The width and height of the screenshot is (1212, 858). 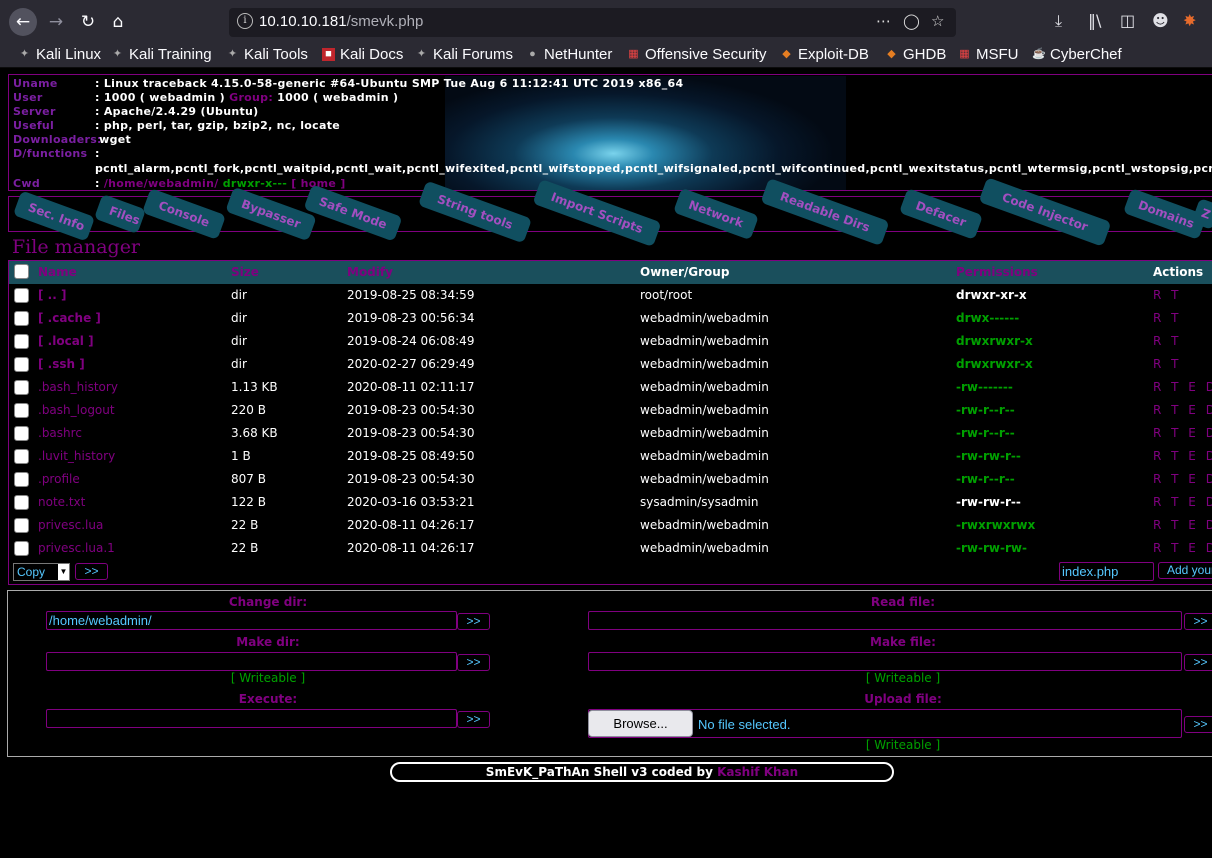 I want to click on file-name-link: .profile, so click(x=59, y=479).